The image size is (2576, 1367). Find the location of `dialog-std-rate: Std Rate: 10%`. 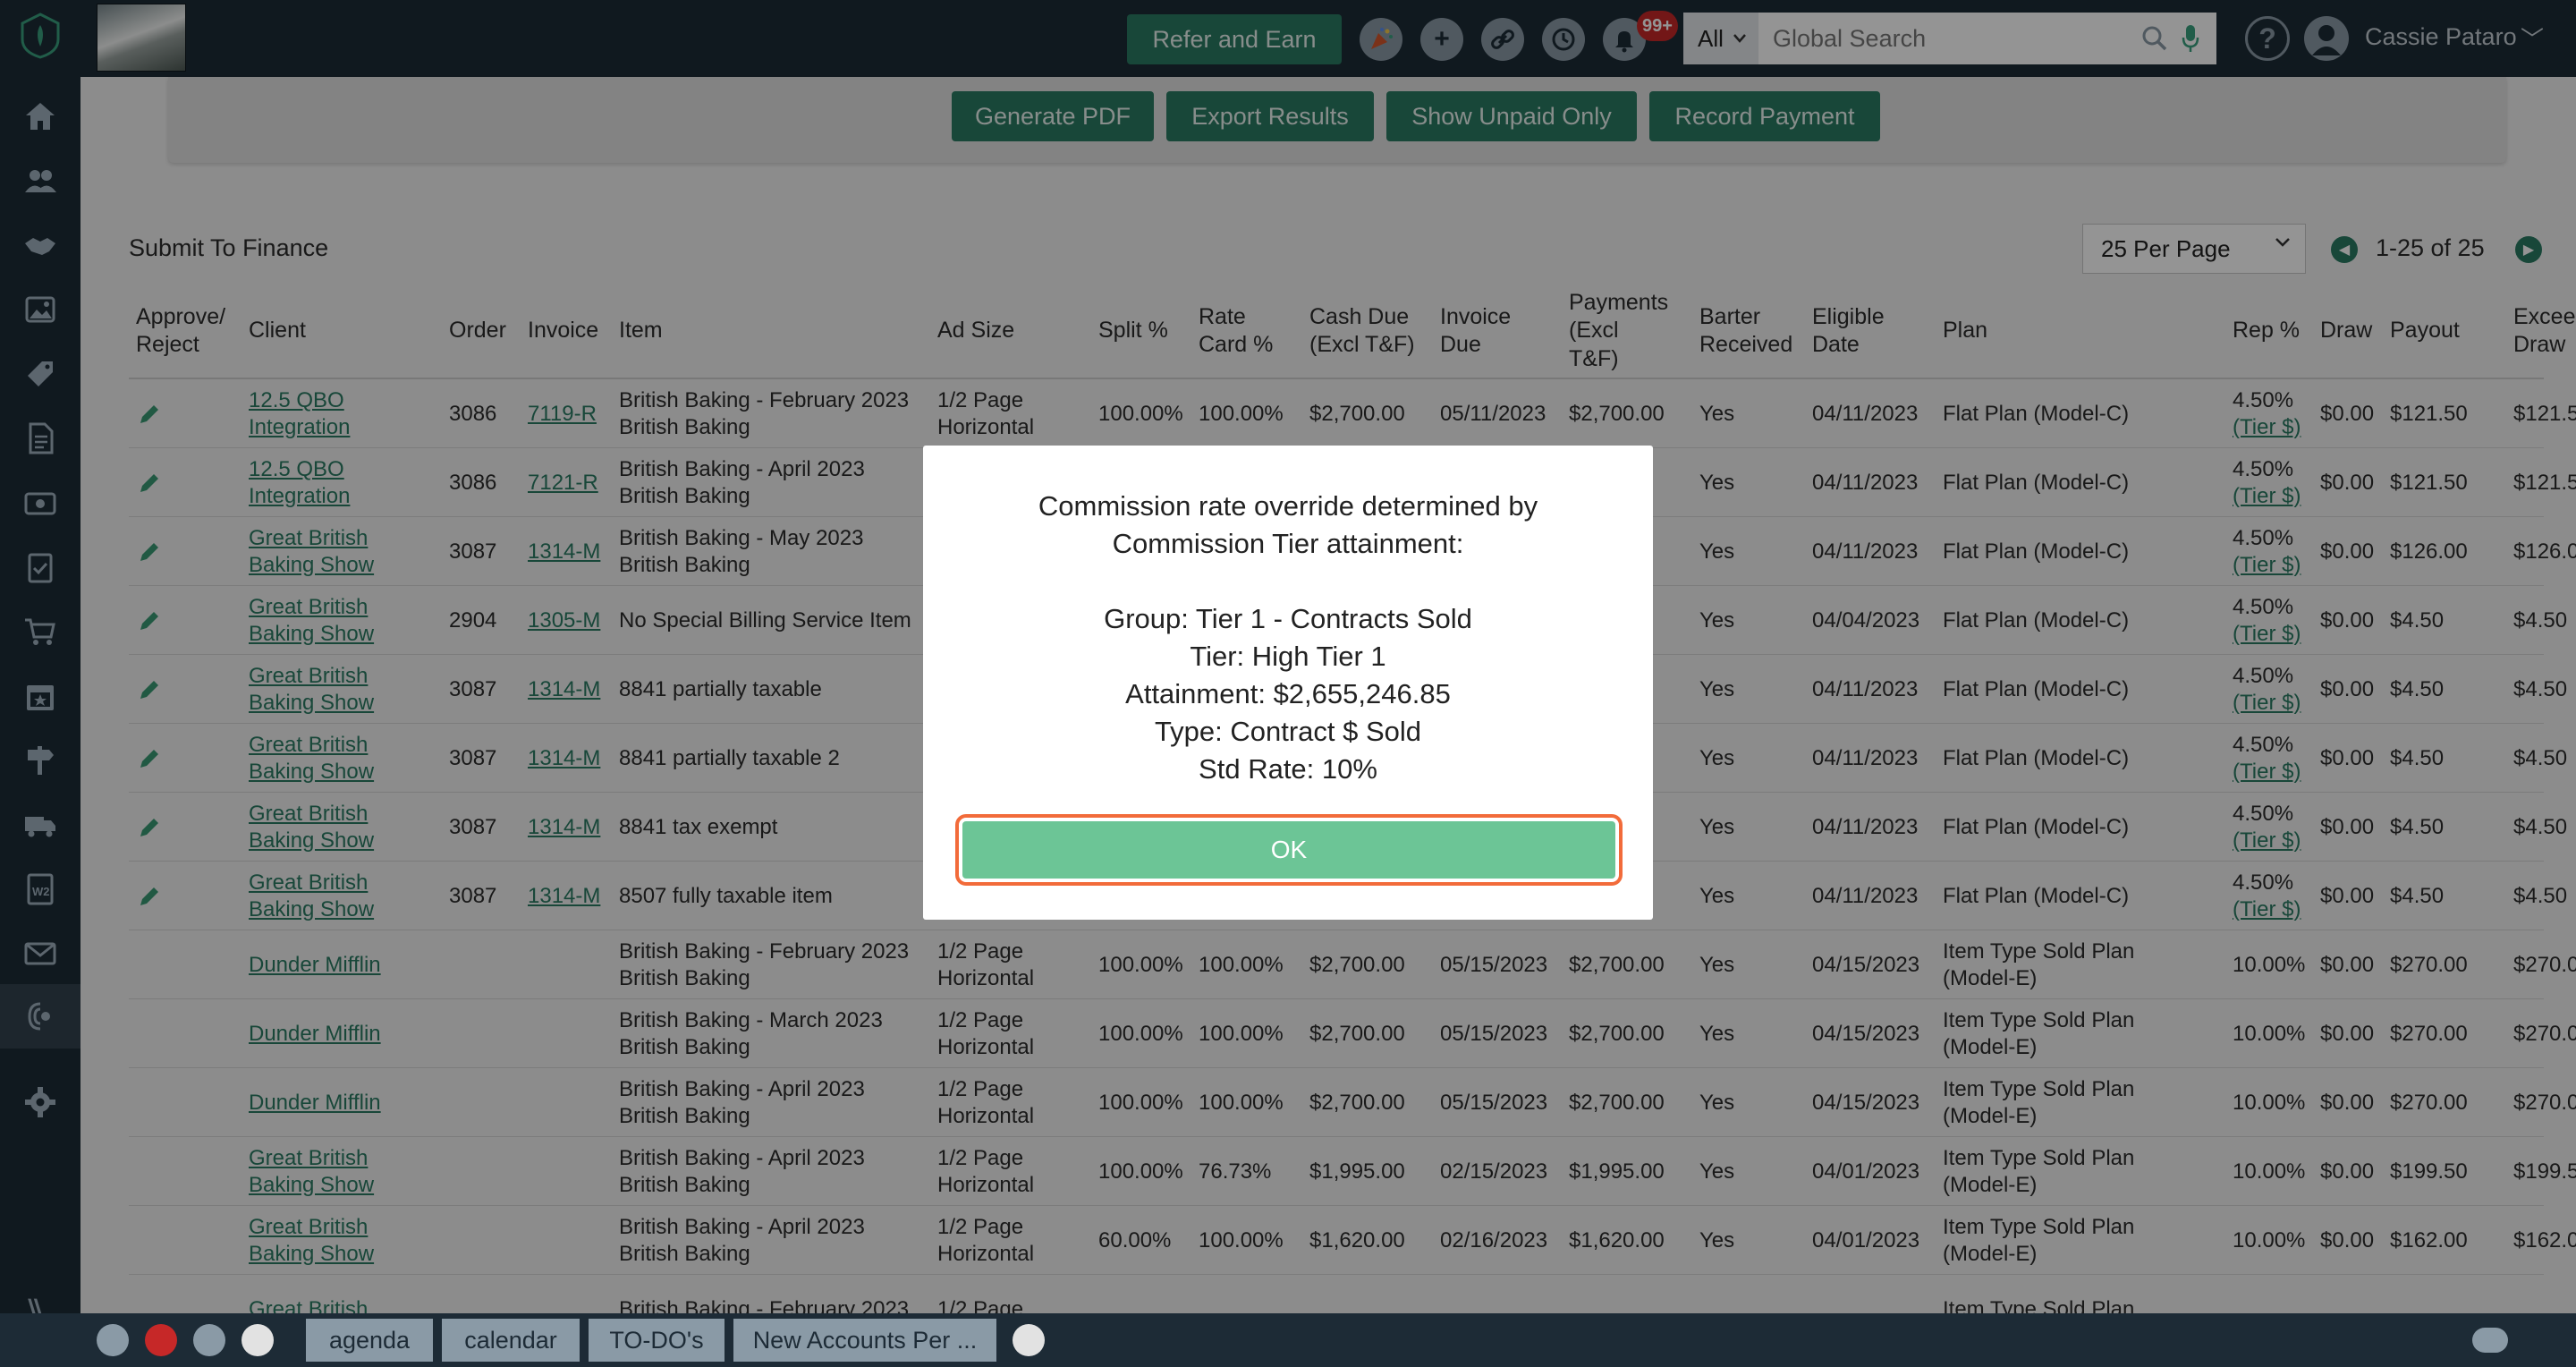

dialog-std-rate: Std Rate: 10% is located at coordinates (1288, 769).